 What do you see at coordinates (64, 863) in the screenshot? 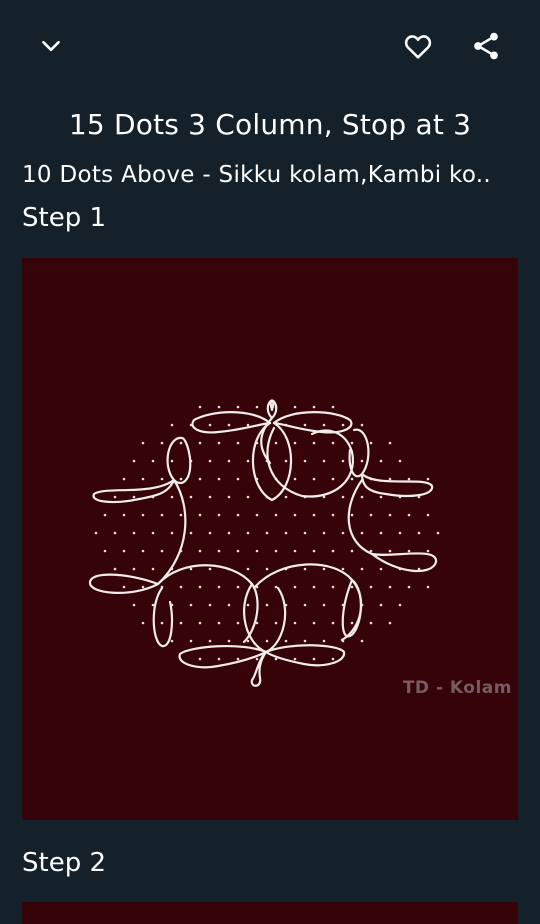
I see `step-2-label: Step 2` at bounding box center [64, 863].